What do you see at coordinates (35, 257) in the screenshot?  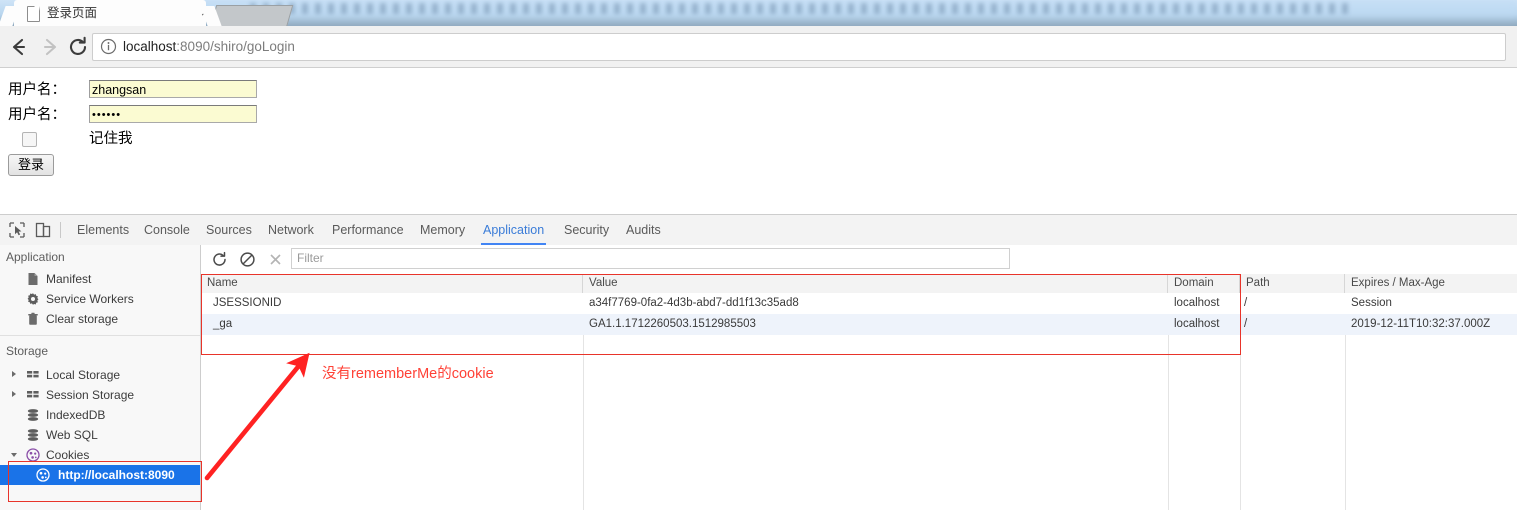 I see `sidebar-section-application: Application` at bounding box center [35, 257].